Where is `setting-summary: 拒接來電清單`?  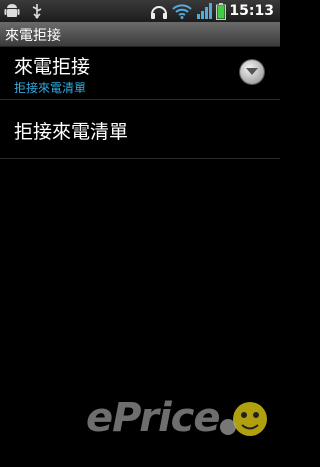
setting-summary: 拒接來電清單 is located at coordinates (50, 88).